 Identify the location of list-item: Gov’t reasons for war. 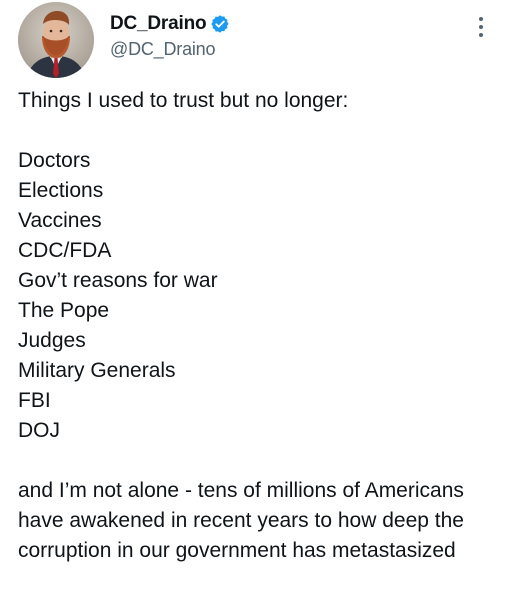
(118, 280).